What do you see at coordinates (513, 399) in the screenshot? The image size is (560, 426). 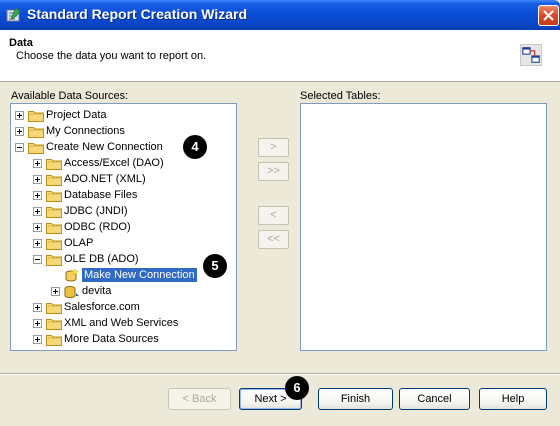 I see `help-button: Help` at bounding box center [513, 399].